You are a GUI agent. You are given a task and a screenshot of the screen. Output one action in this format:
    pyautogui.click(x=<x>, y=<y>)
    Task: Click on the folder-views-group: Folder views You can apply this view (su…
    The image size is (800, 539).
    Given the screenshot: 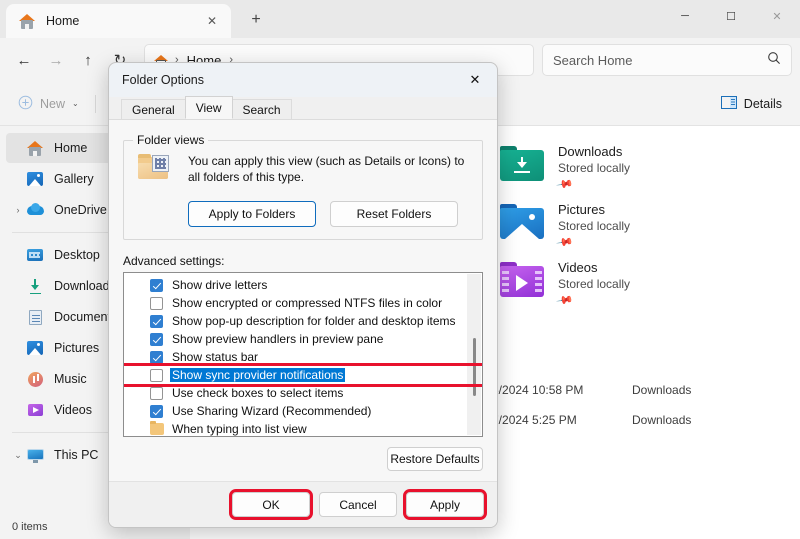 What is the action you would take?
    pyautogui.click(x=303, y=186)
    